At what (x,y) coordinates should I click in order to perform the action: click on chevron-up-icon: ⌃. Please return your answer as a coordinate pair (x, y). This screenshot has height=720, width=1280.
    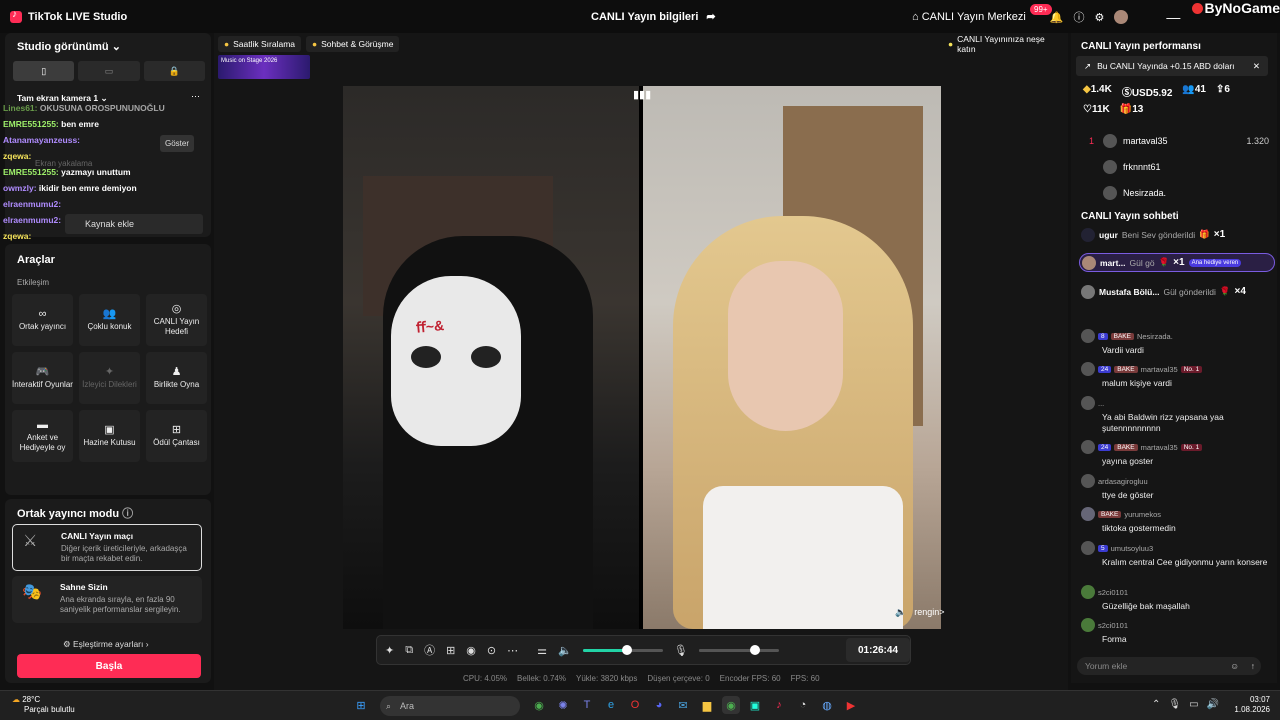
    Looking at the image, I should click on (1156, 704).